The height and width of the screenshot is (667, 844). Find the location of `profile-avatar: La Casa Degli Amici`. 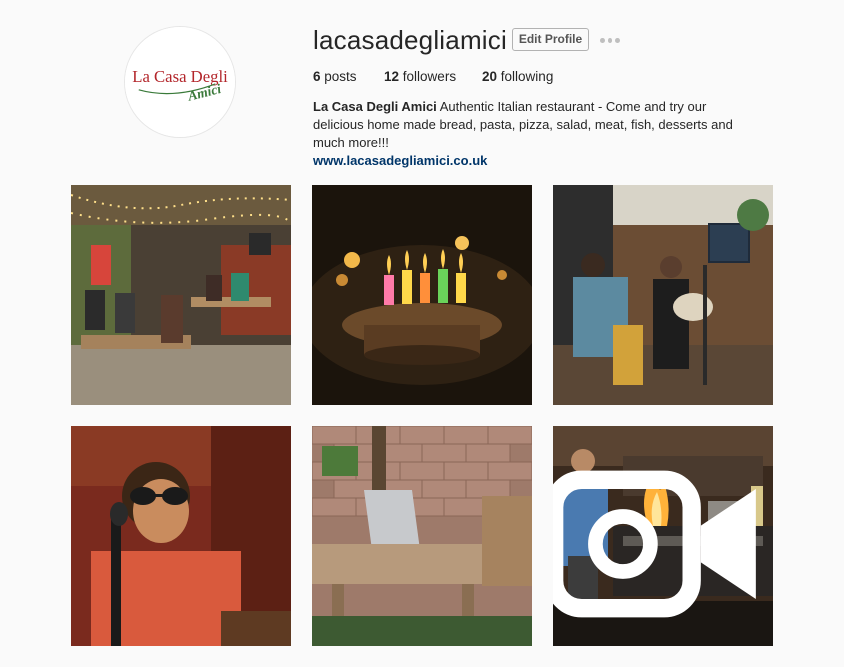

profile-avatar: La Casa Degli Amici is located at coordinates (180, 82).